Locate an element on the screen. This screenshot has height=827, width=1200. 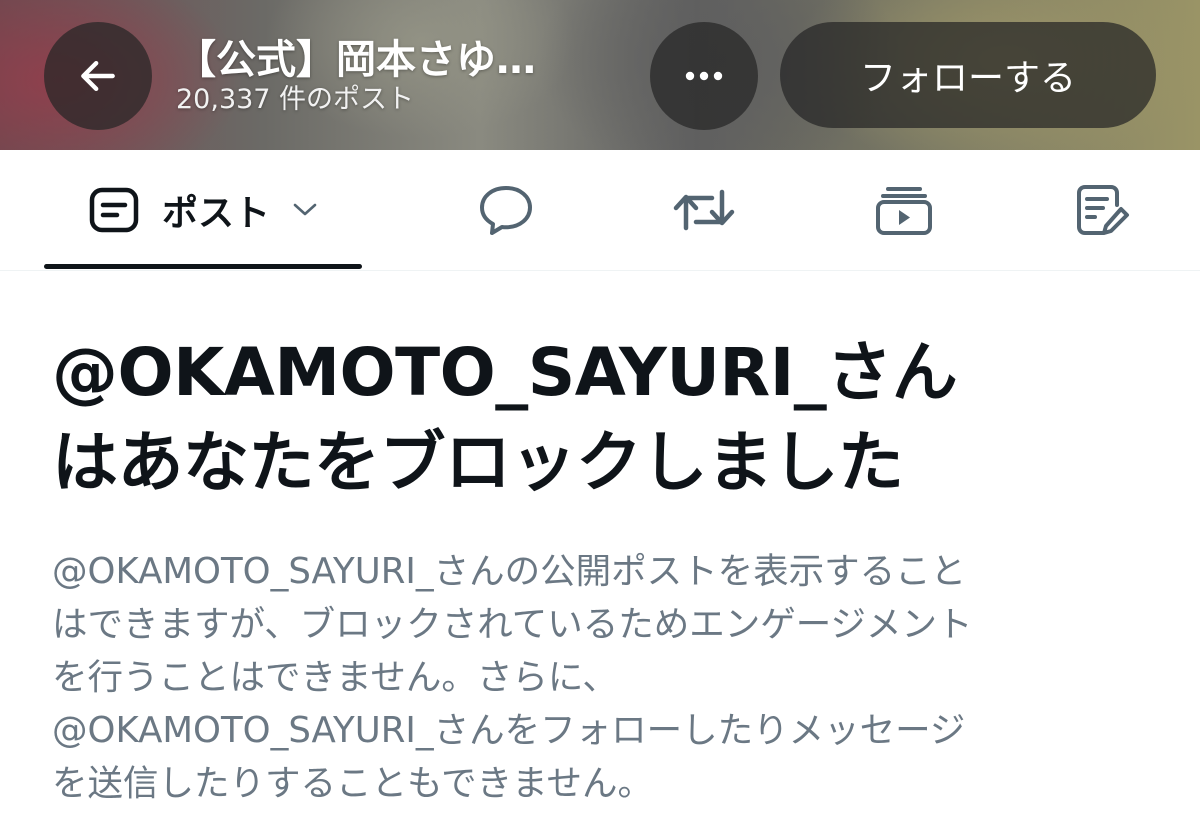
tab-posts-label: ポスト is located at coordinates (215, 213).